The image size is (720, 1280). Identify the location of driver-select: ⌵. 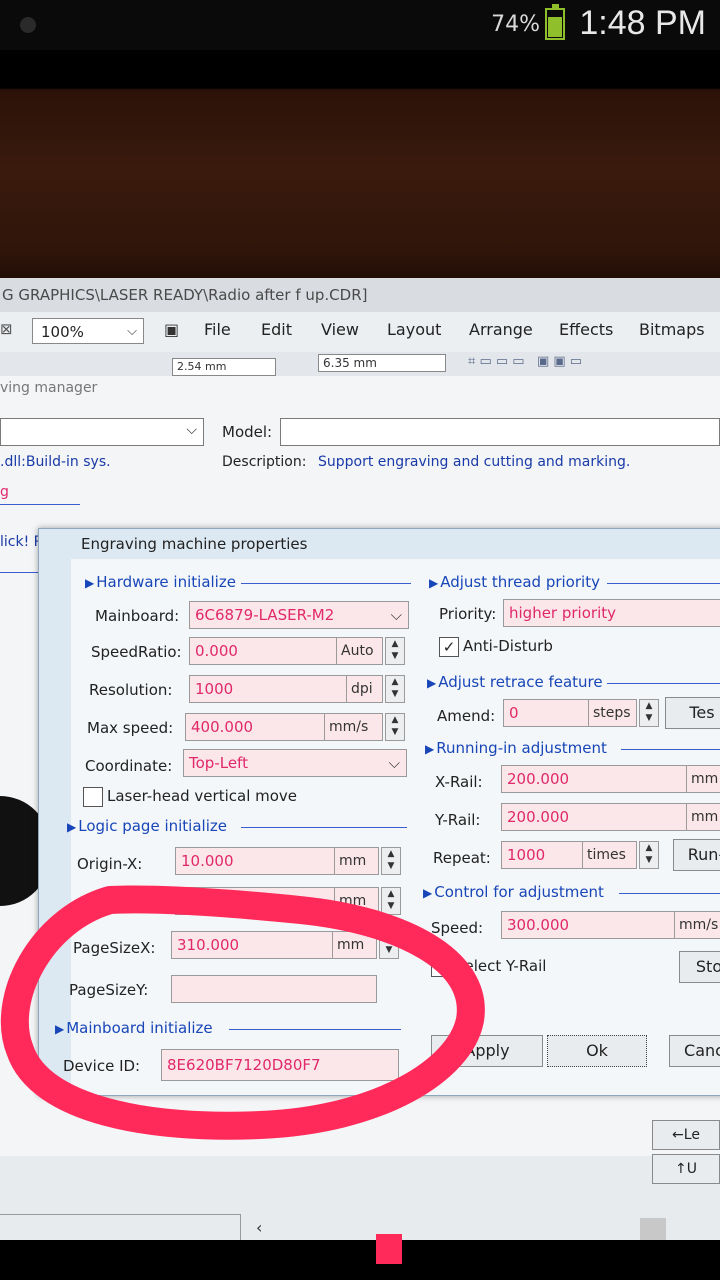
(102, 432).